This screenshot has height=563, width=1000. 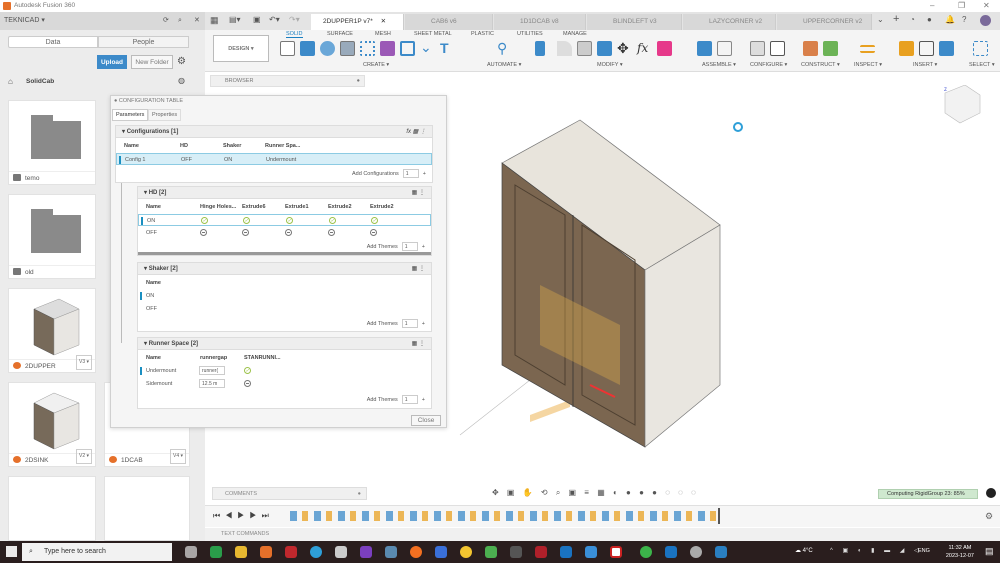 I want to click on text-icon: T, so click(x=447, y=48).